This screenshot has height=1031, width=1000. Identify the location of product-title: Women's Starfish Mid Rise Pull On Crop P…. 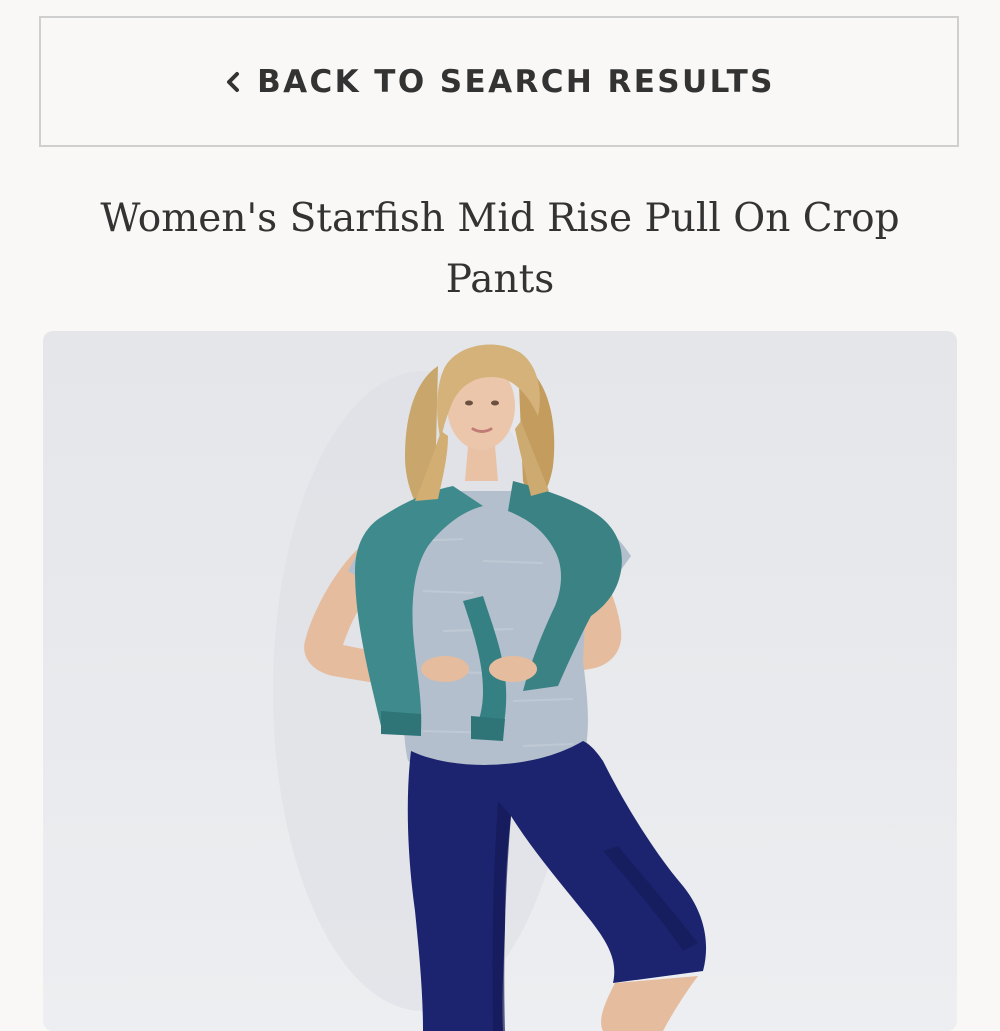
(500, 249).